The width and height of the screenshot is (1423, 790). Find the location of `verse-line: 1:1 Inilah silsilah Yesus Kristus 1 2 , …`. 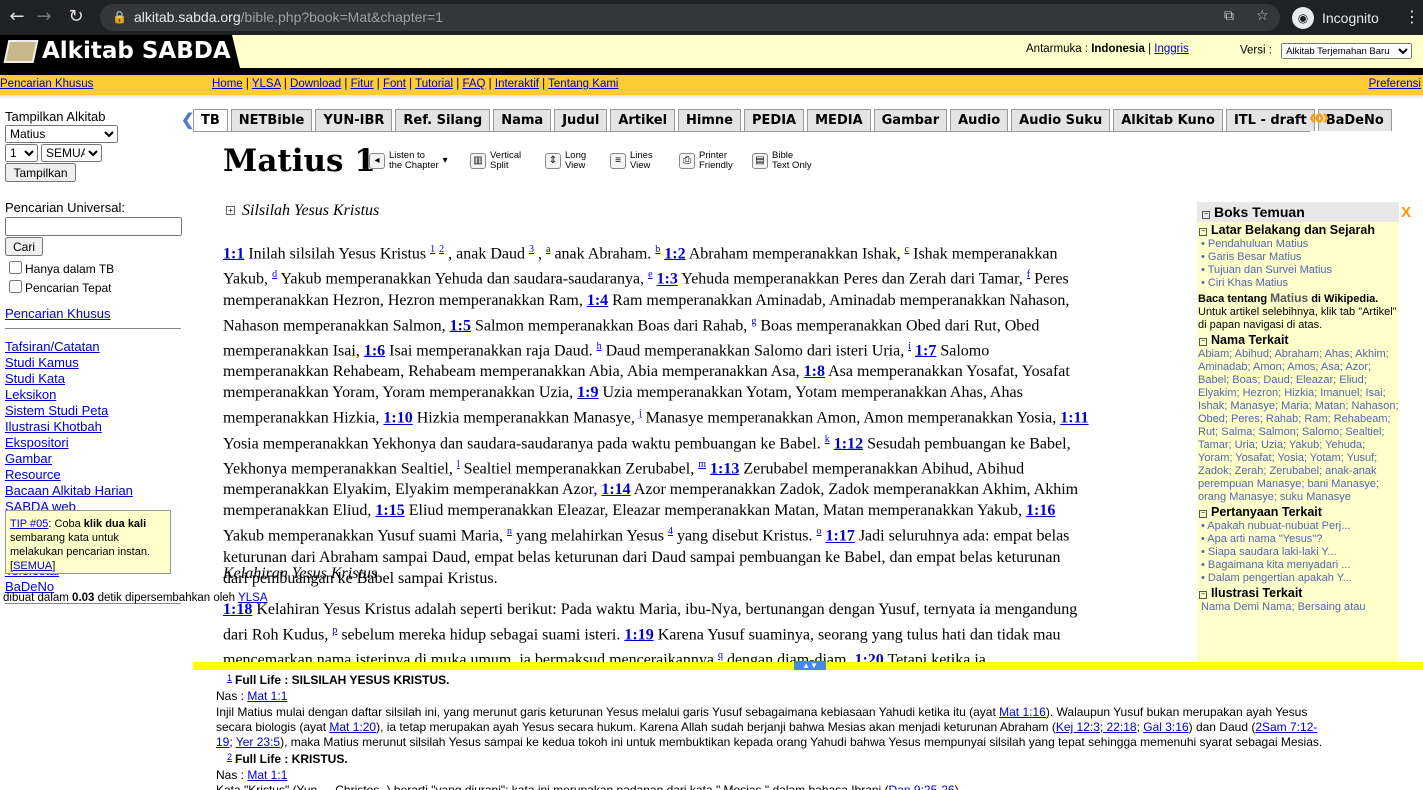

verse-line: 1:1 Inilah silsilah Yesus Kristus 1 2 , … is located at coordinates (699, 251).